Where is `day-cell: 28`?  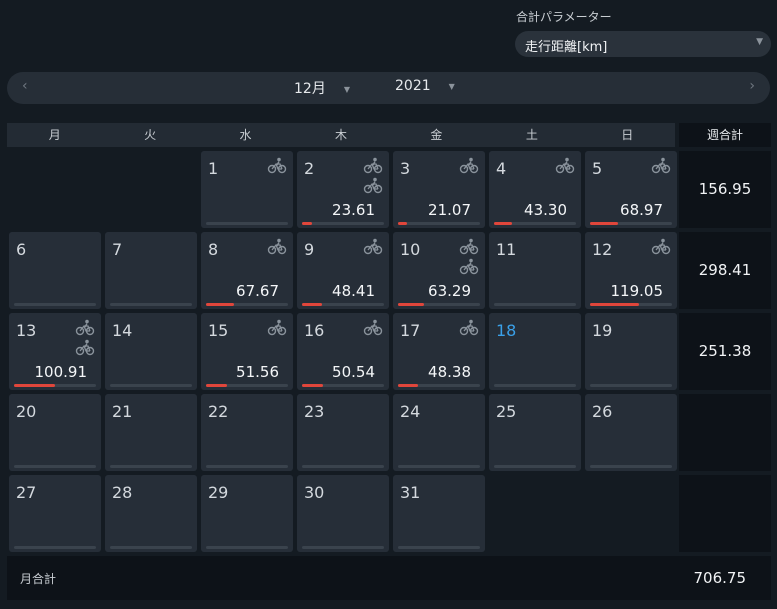 day-cell: 28 is located at coordinates (151, 513).